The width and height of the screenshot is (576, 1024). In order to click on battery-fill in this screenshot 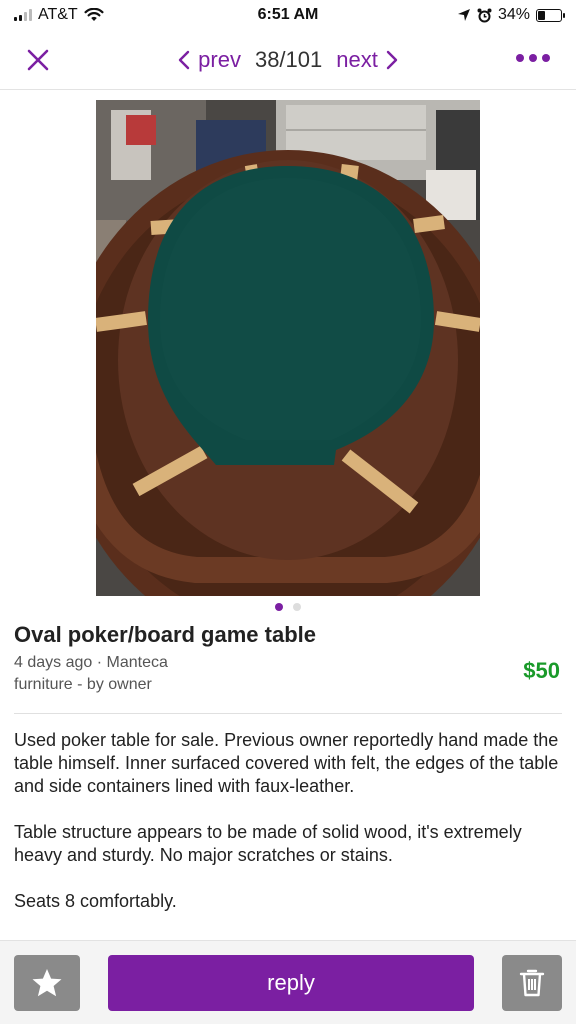, I will do `click(542, 15)`.